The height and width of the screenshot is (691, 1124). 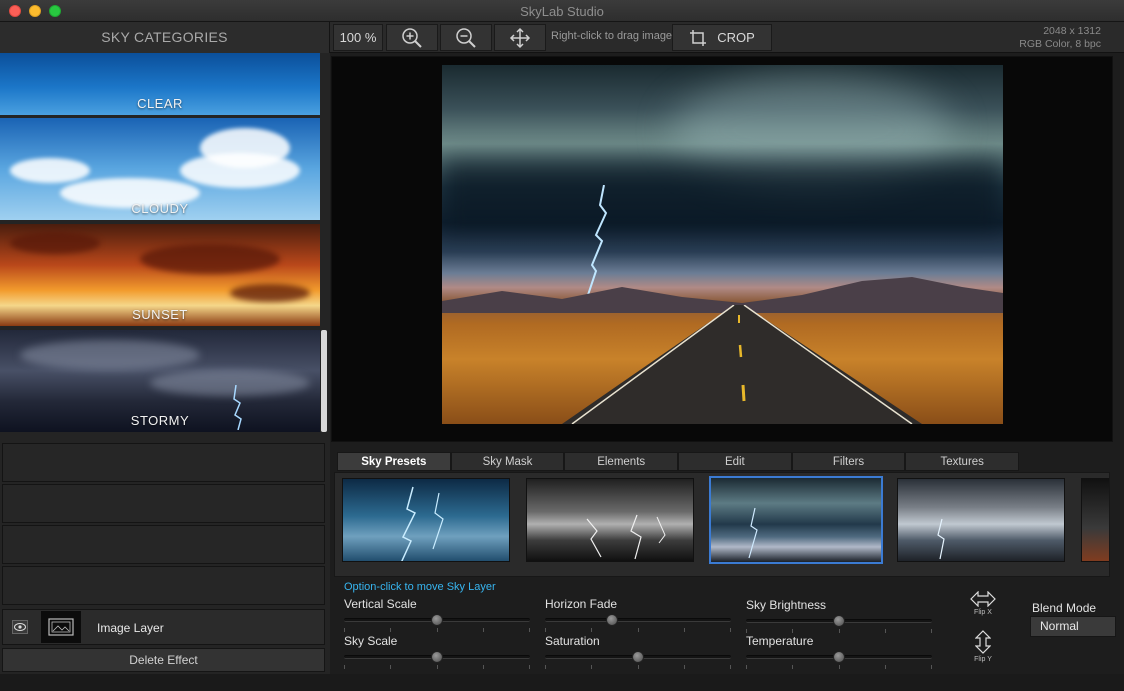 I want to click on zoom-out-button, so click(x=466, y=37).